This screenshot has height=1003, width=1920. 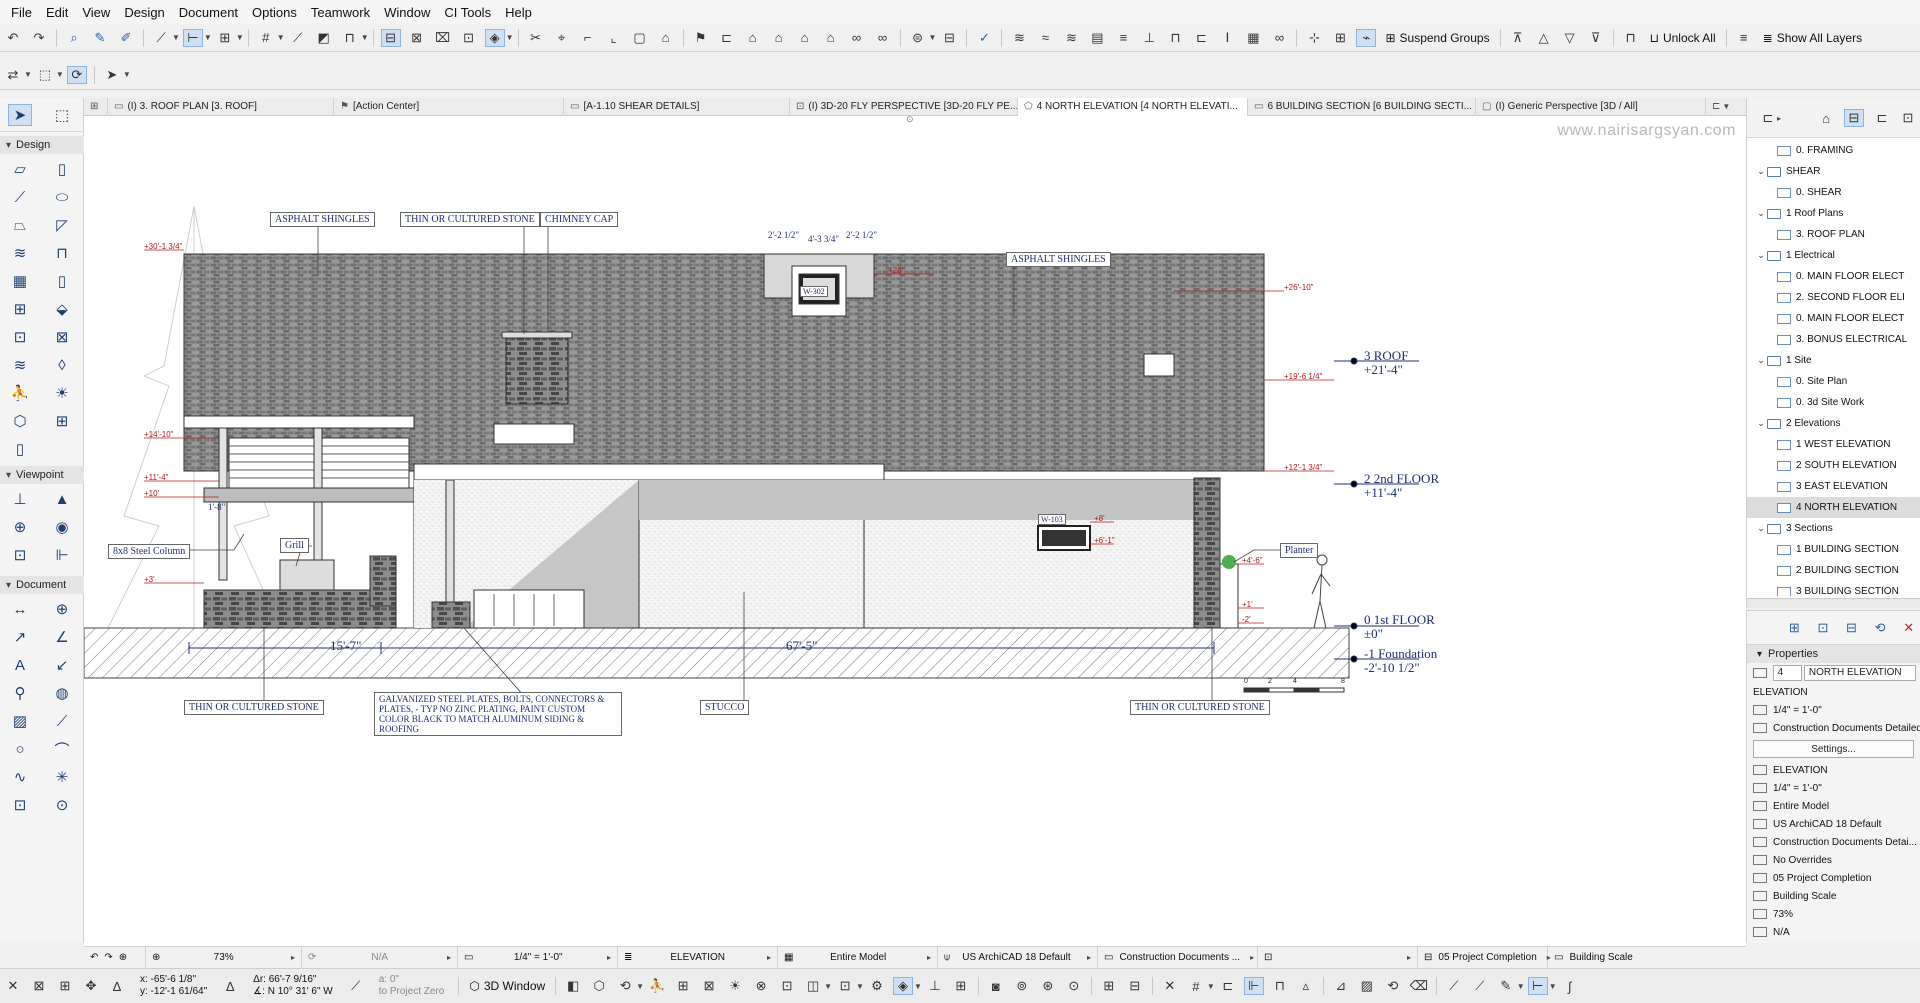 I want to click on stair-icon: ⊥, so click(x=935, y=986).